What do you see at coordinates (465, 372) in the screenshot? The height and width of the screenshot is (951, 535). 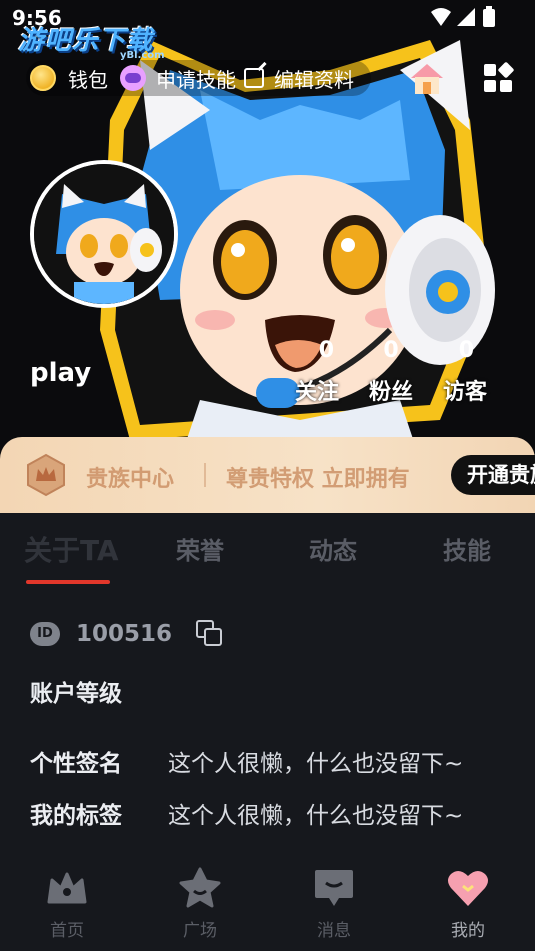 I see `stat-visitors: 0 访客` at bounding box center [465, 372].